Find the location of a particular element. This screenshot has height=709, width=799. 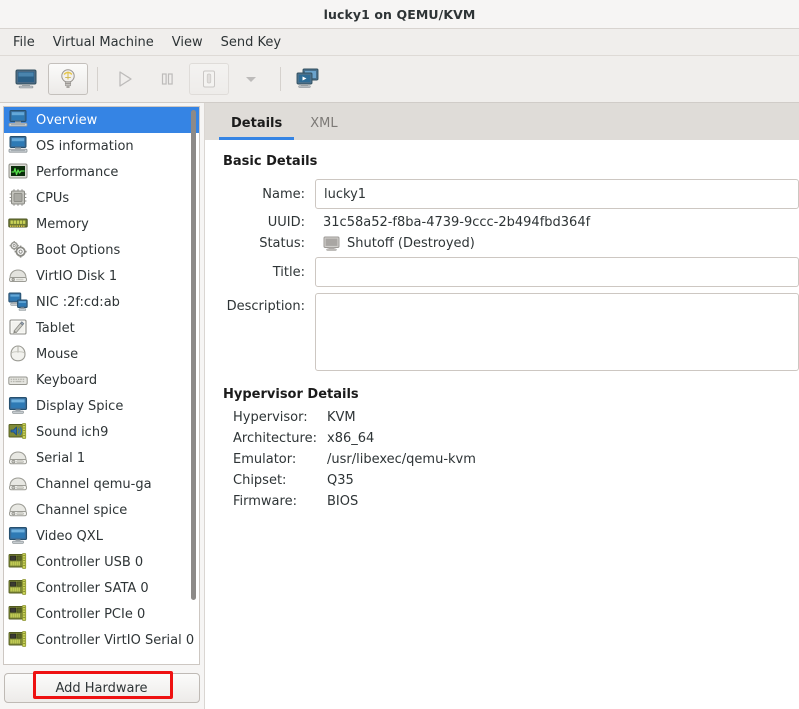

sidebar-item-label: CPUs is located at coordinates (53, 198).